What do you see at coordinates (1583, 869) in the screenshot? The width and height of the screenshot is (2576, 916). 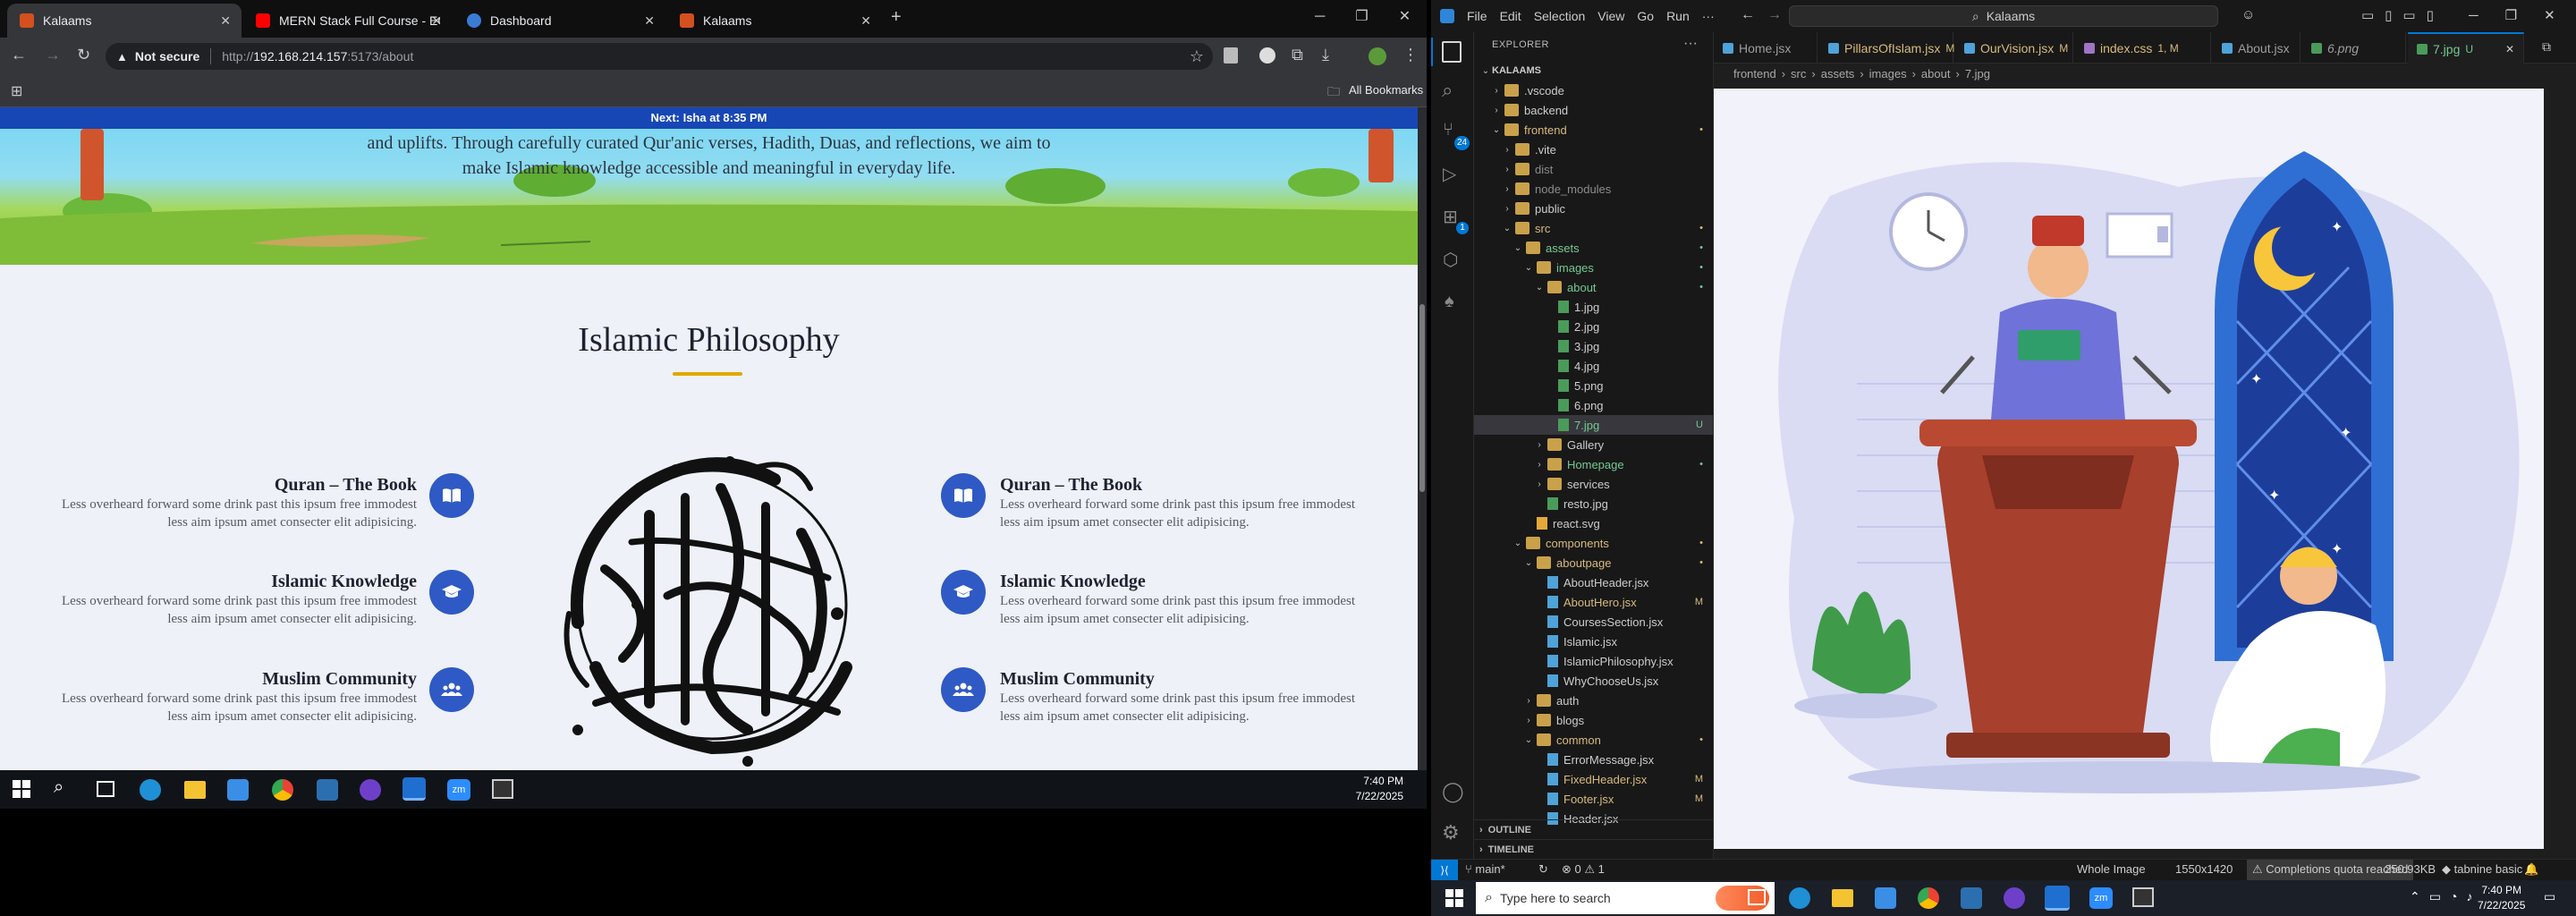 I see `problems-indicator: ⊗ 0 ⚠ 1` at bounding box center [1583, 869].